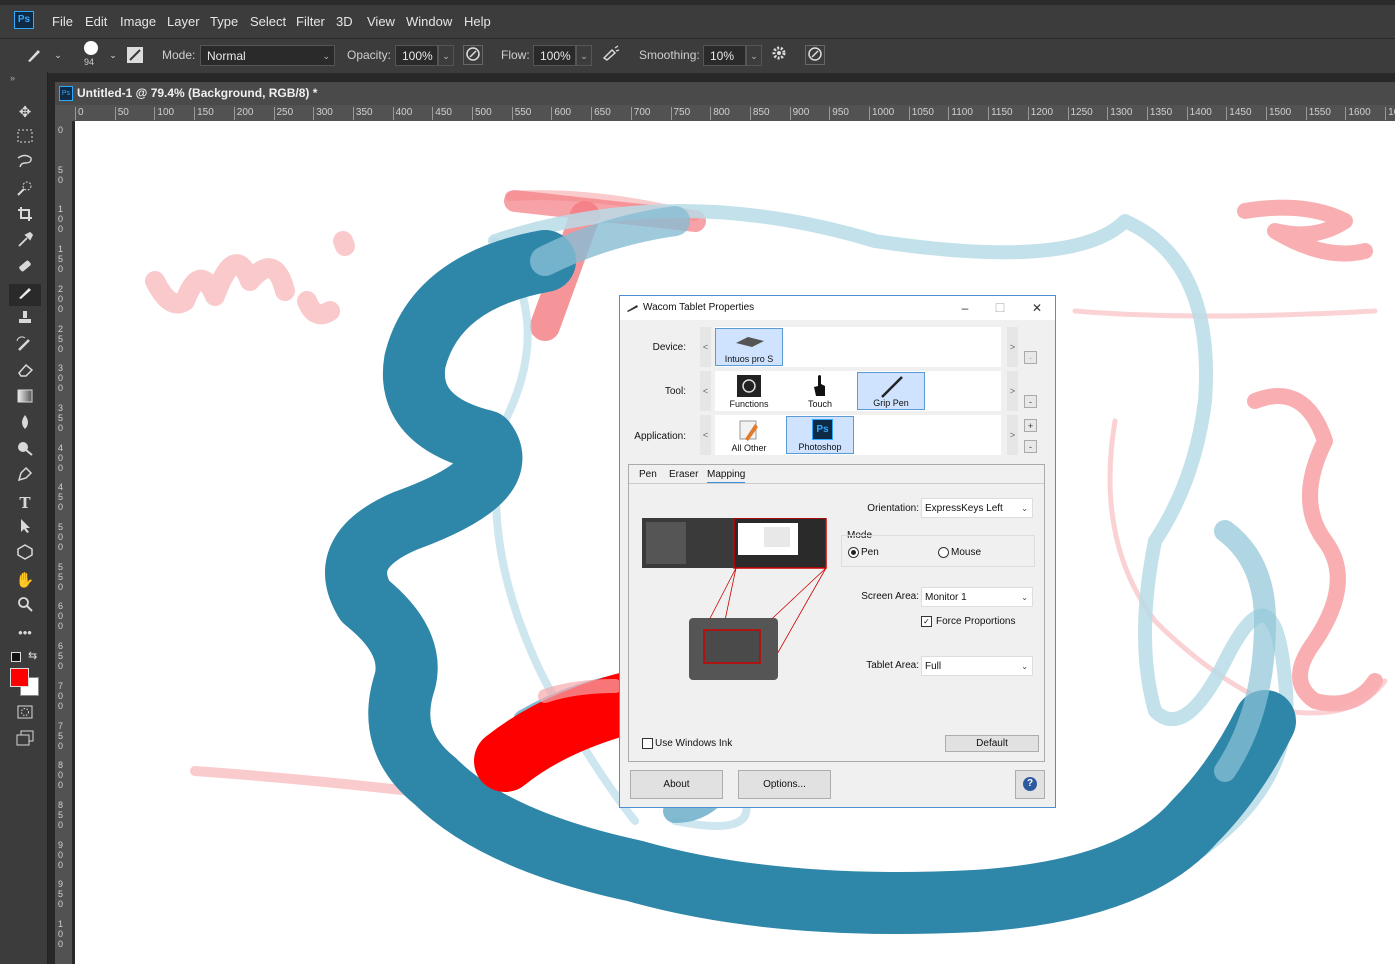  I want to click on ruler-tick-label: 600, so click(561, 113).